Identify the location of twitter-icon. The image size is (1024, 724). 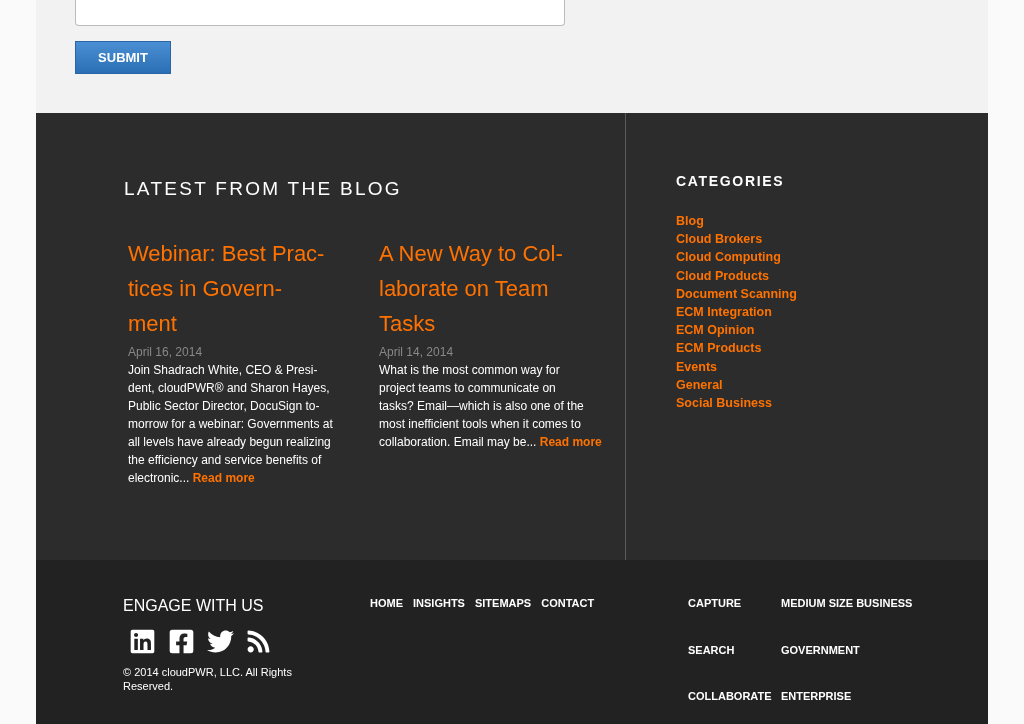
(220, 641).